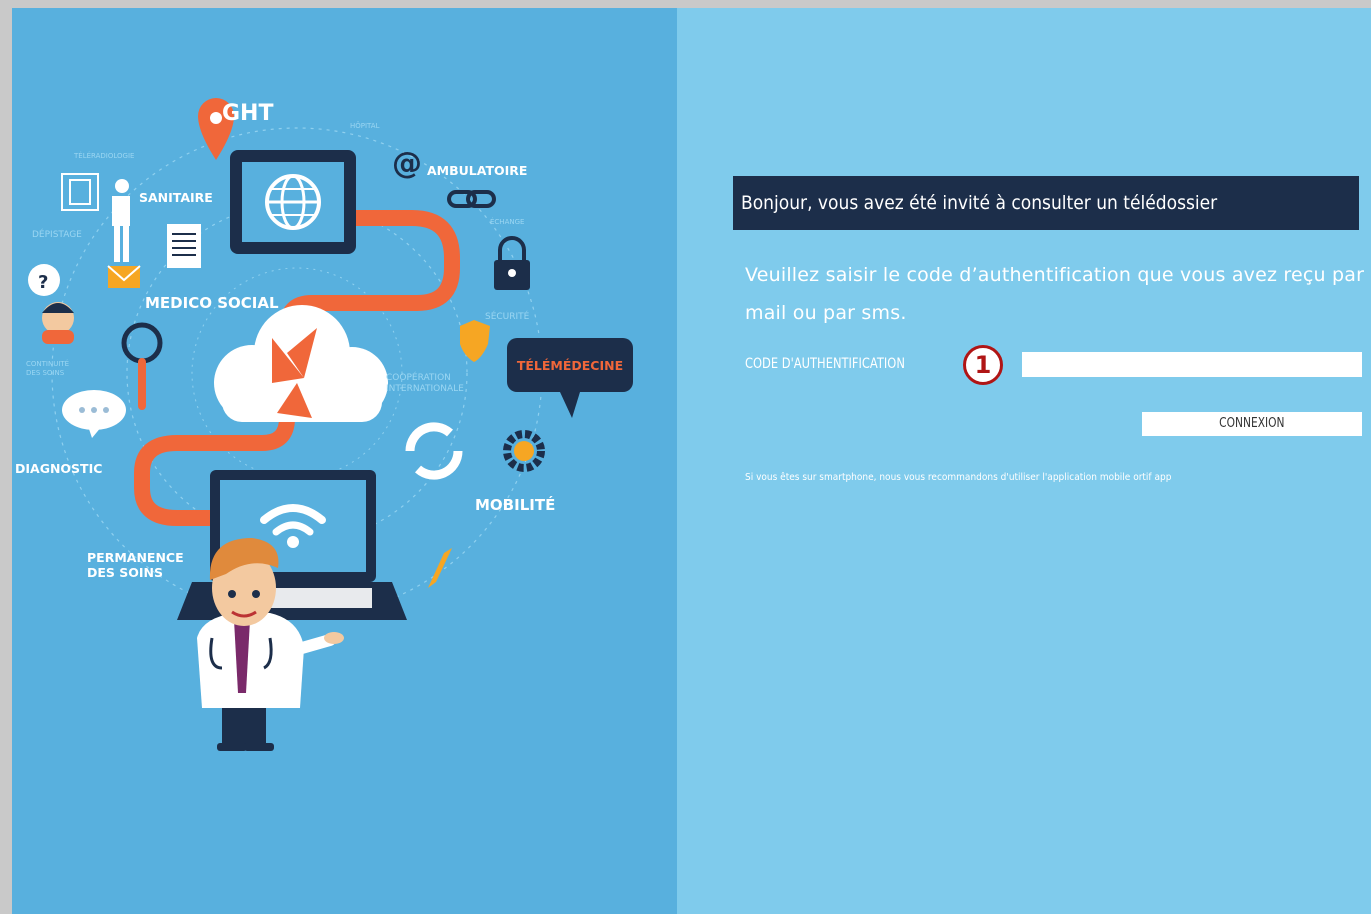  I want to click on label-hopital: HÔPITAL, so click(365, 125).